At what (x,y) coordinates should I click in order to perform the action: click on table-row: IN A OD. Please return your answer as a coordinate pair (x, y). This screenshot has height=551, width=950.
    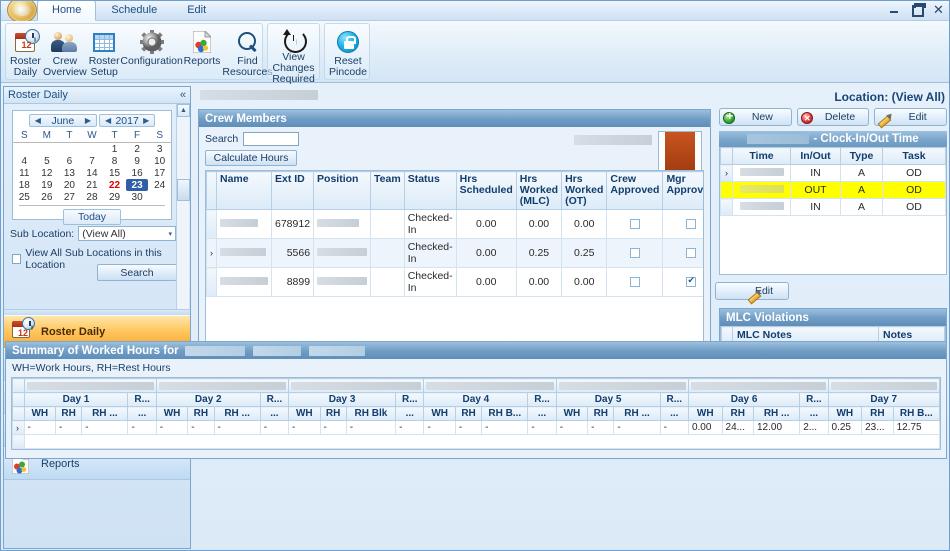
    Looking at the image, I should click on (833, 207).